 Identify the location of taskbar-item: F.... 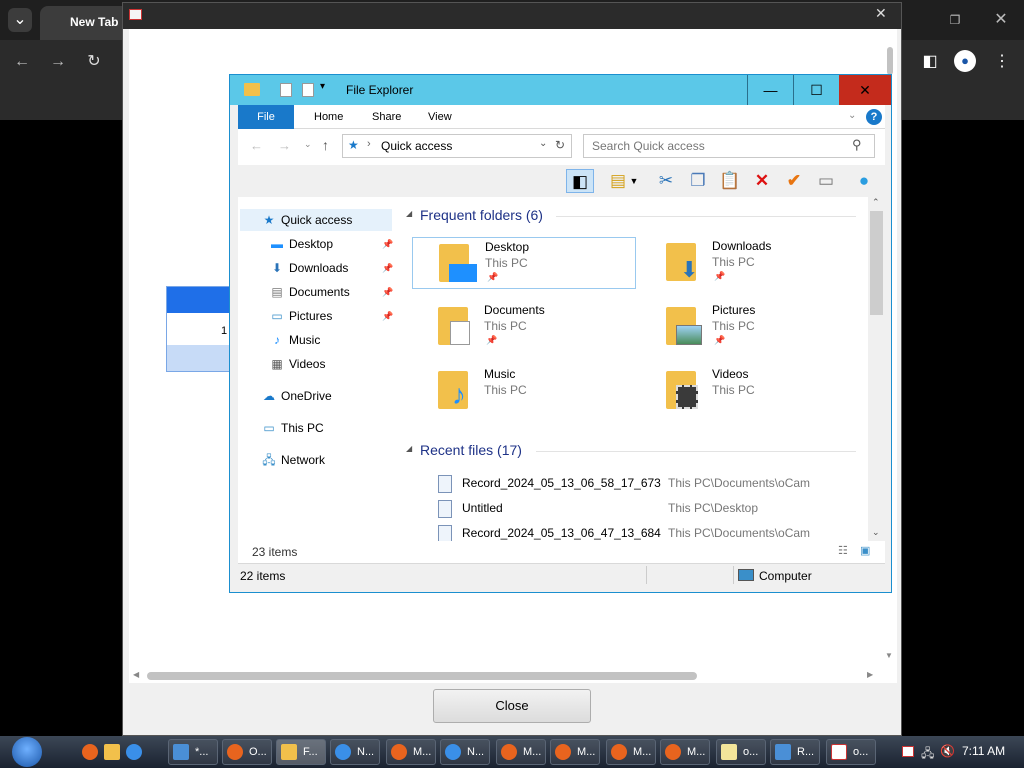
(301, 752).